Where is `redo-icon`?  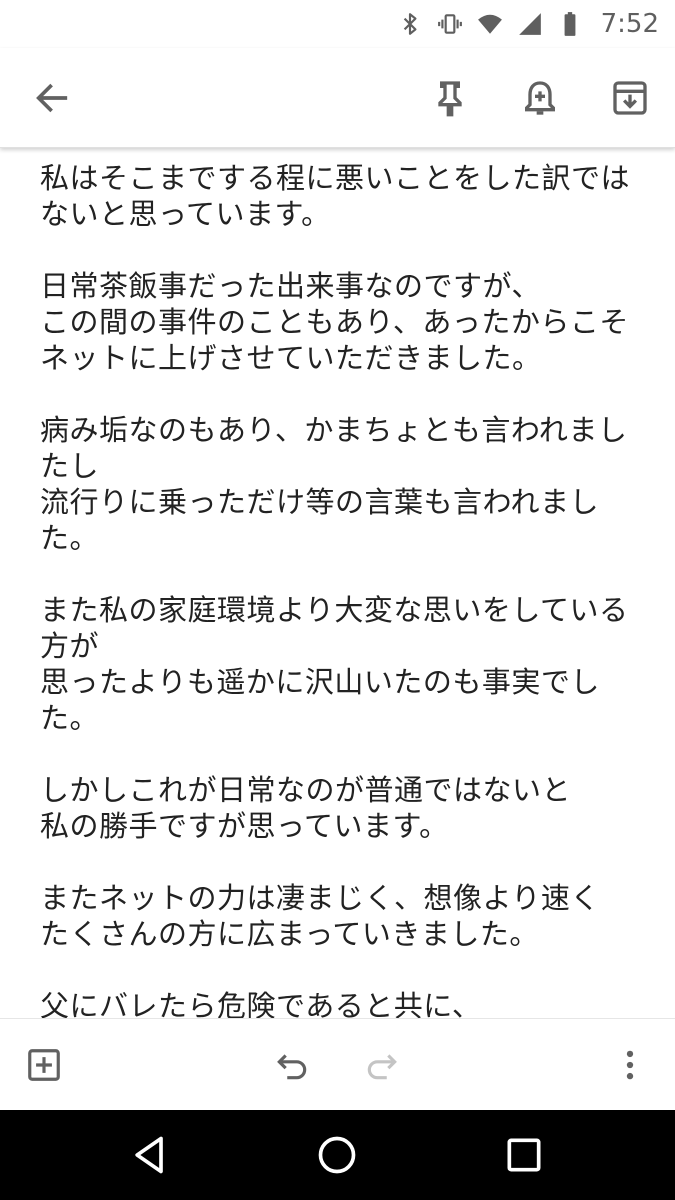 redo-icon is located at coordinates (382, 1067).